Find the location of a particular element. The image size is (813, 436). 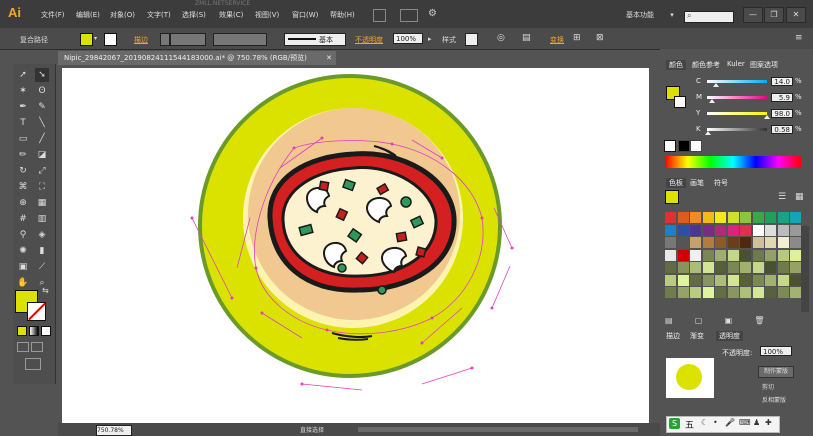

horizontal-scrollbar is located at coordinates (498, 429).